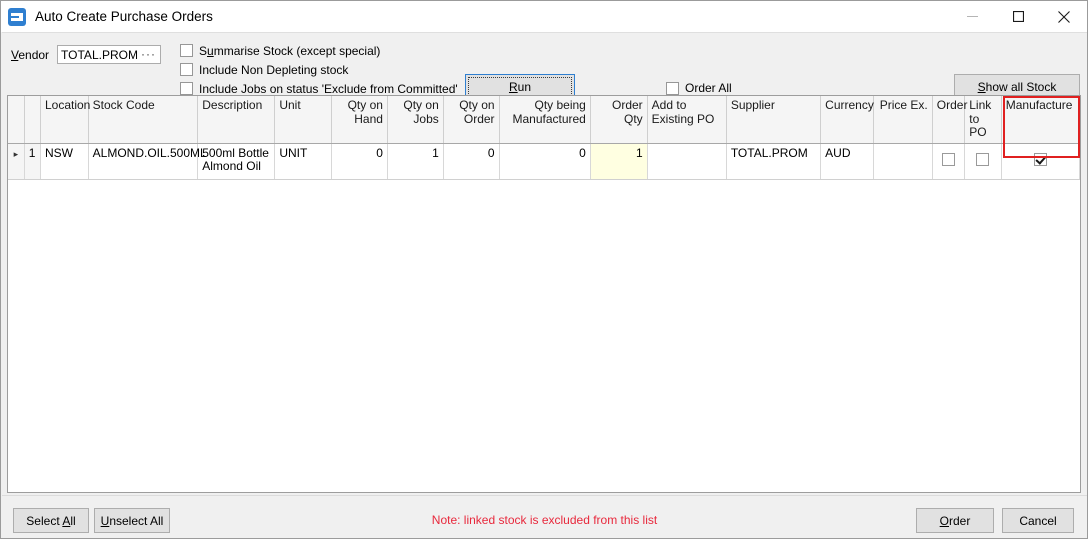  What do you see at coordinates (143, 120) in the screenshot?
I see `header-stock-code: Stock Code` at bounding box center [143, 120].